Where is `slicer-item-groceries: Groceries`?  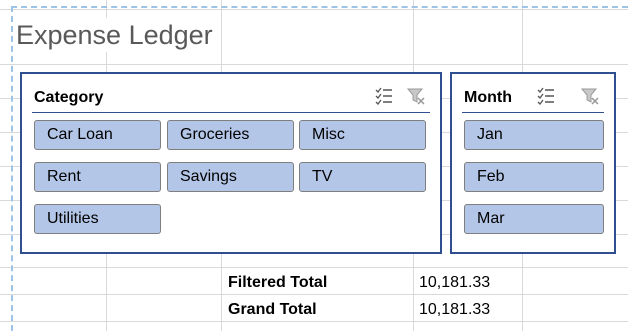 slicer-item-groceries: Groceries is located at coordinates (230, 135).